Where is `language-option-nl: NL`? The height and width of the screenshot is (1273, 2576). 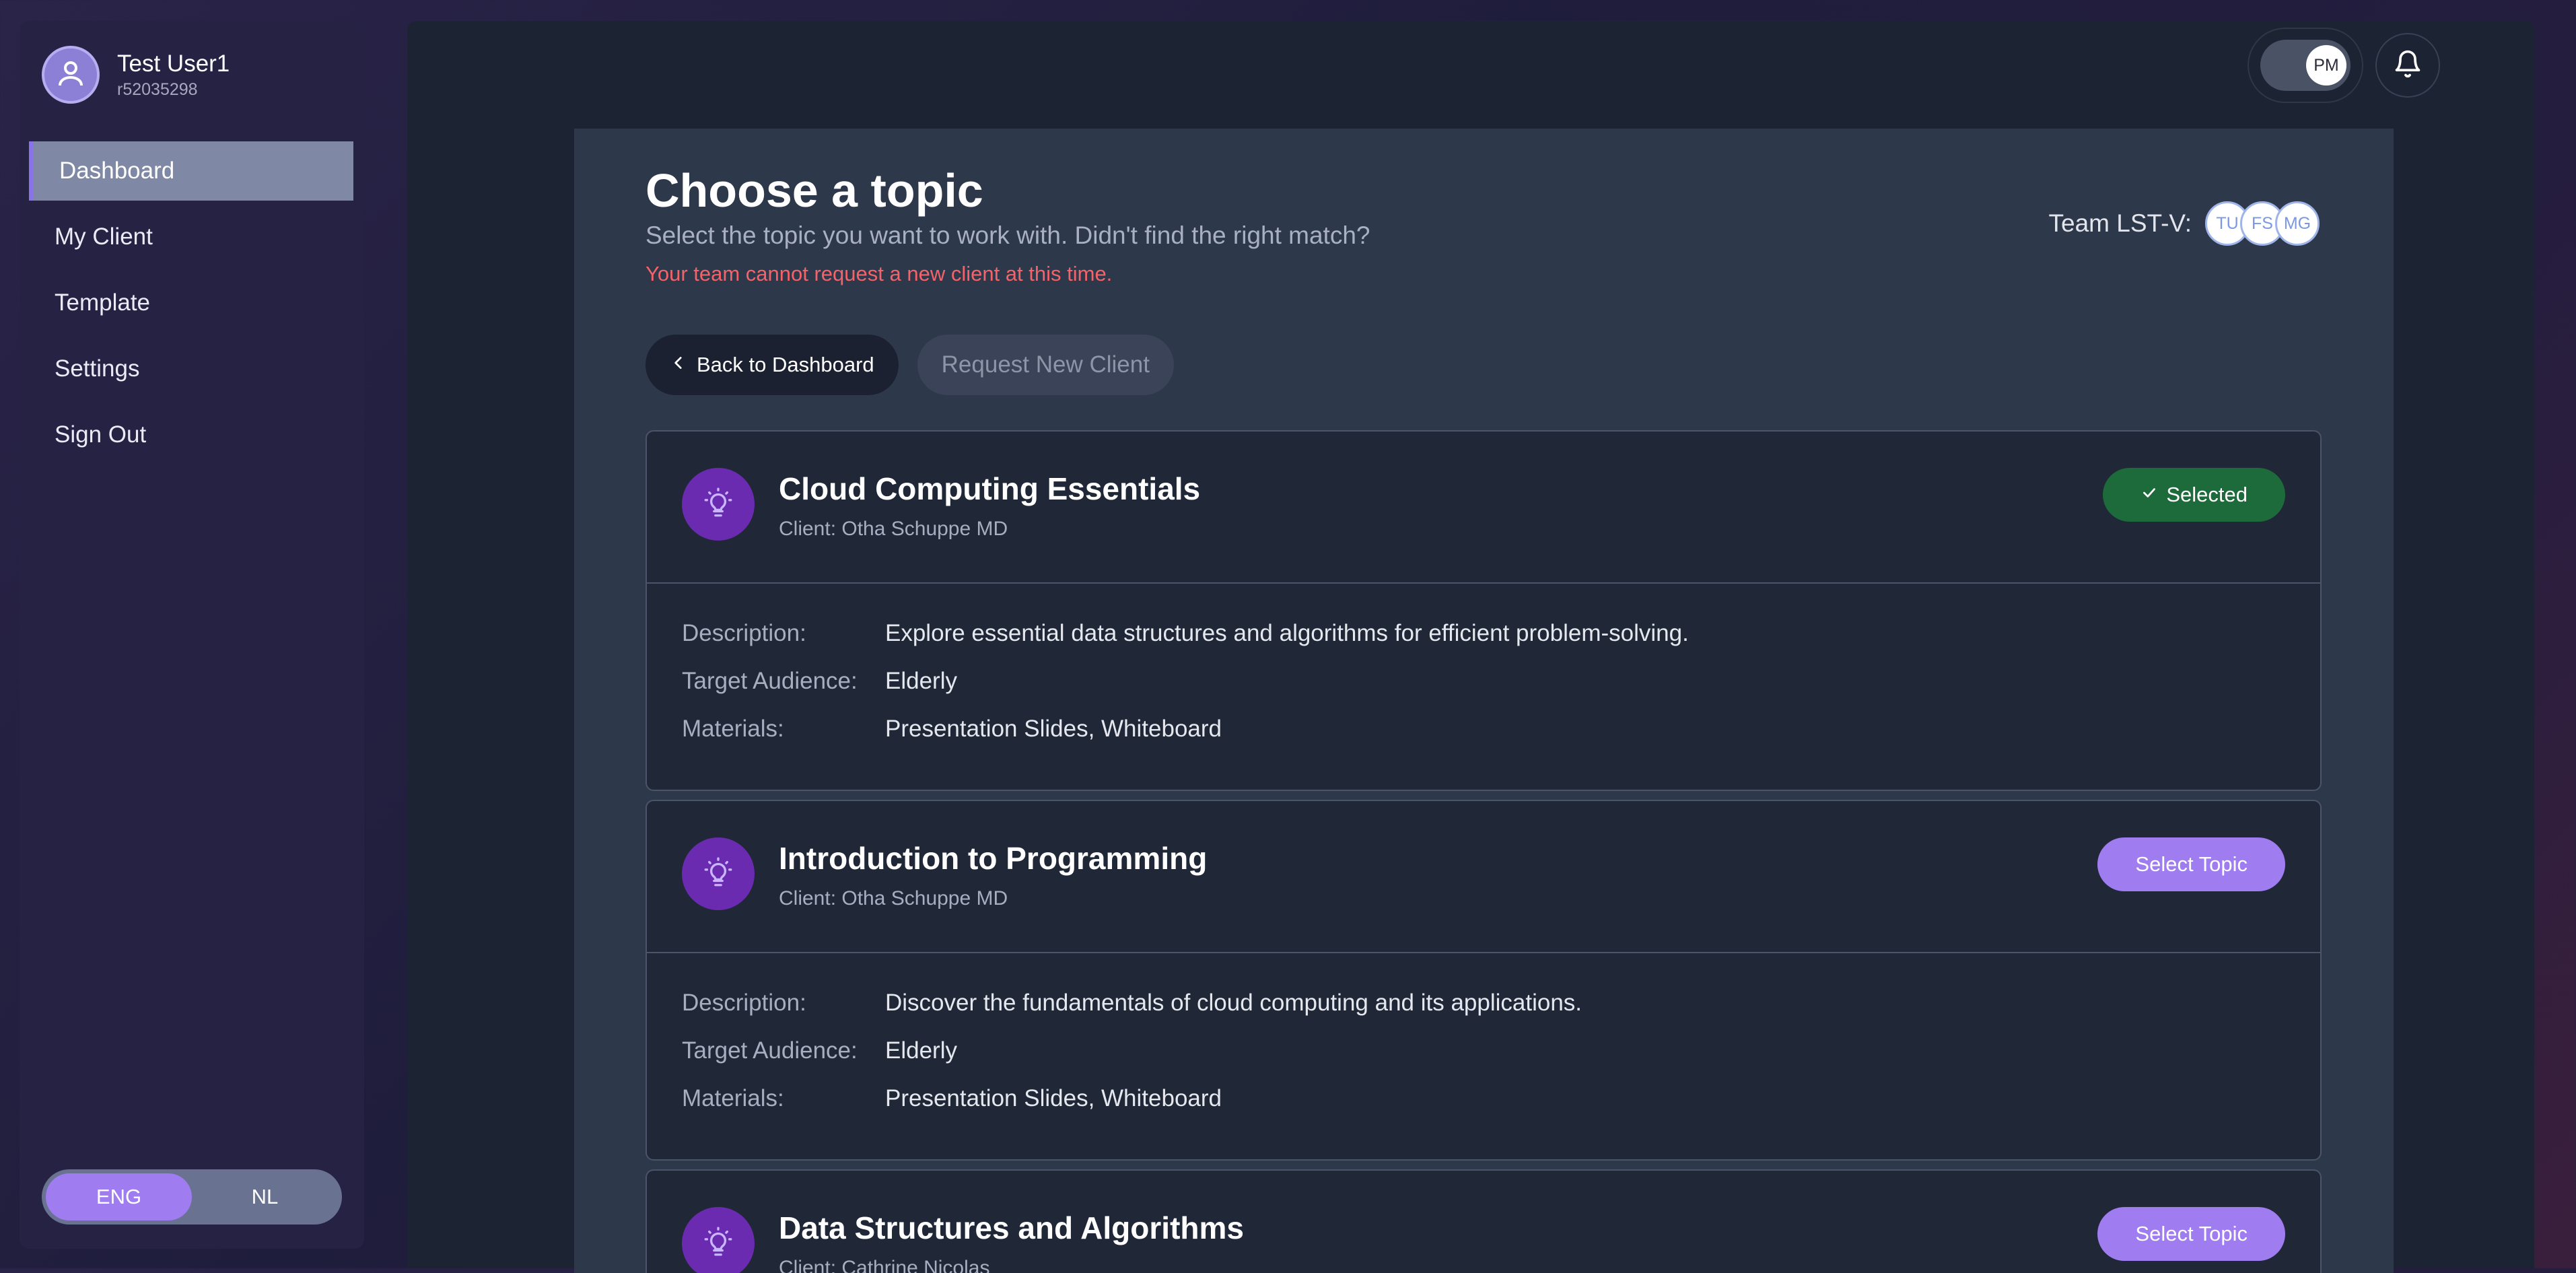
language-option-nl: NL is located at coordinates (265, 1196).